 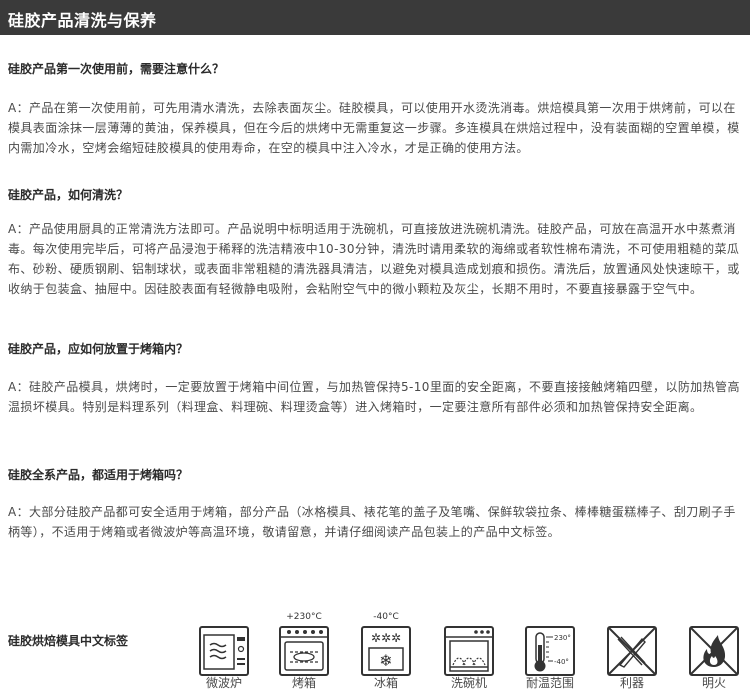 I want to click on no-sharp-tools-icon, so click(x=632, y=651).